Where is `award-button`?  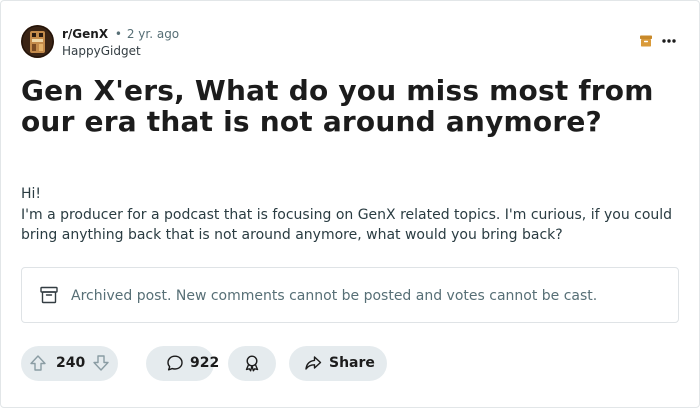
award-button is located at coordinates (252, 363).